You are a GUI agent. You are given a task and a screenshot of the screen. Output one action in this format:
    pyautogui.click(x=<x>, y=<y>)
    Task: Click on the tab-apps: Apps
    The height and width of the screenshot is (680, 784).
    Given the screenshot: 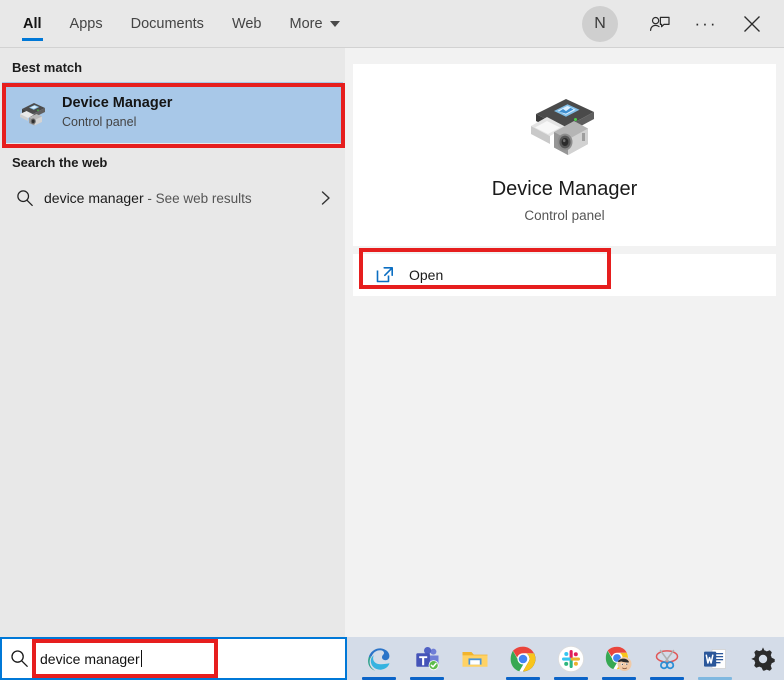 What is the action you would take?
    pyautogui.click(x=86, y=23)
    